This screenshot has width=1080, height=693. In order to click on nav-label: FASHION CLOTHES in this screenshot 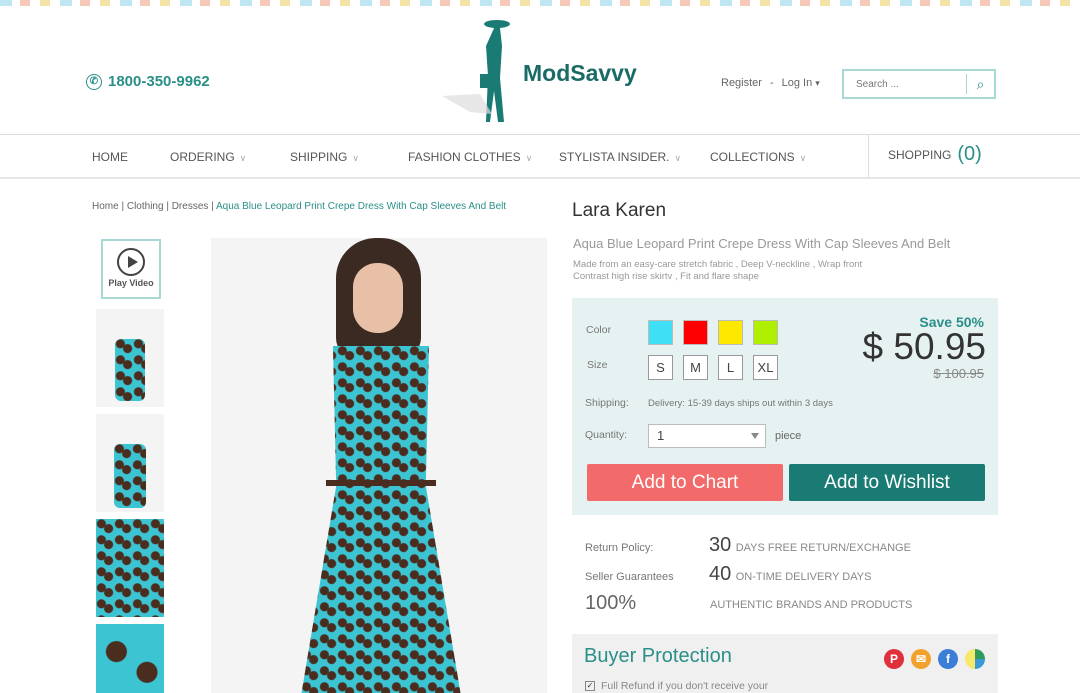, I will do `click(464, 157)`.